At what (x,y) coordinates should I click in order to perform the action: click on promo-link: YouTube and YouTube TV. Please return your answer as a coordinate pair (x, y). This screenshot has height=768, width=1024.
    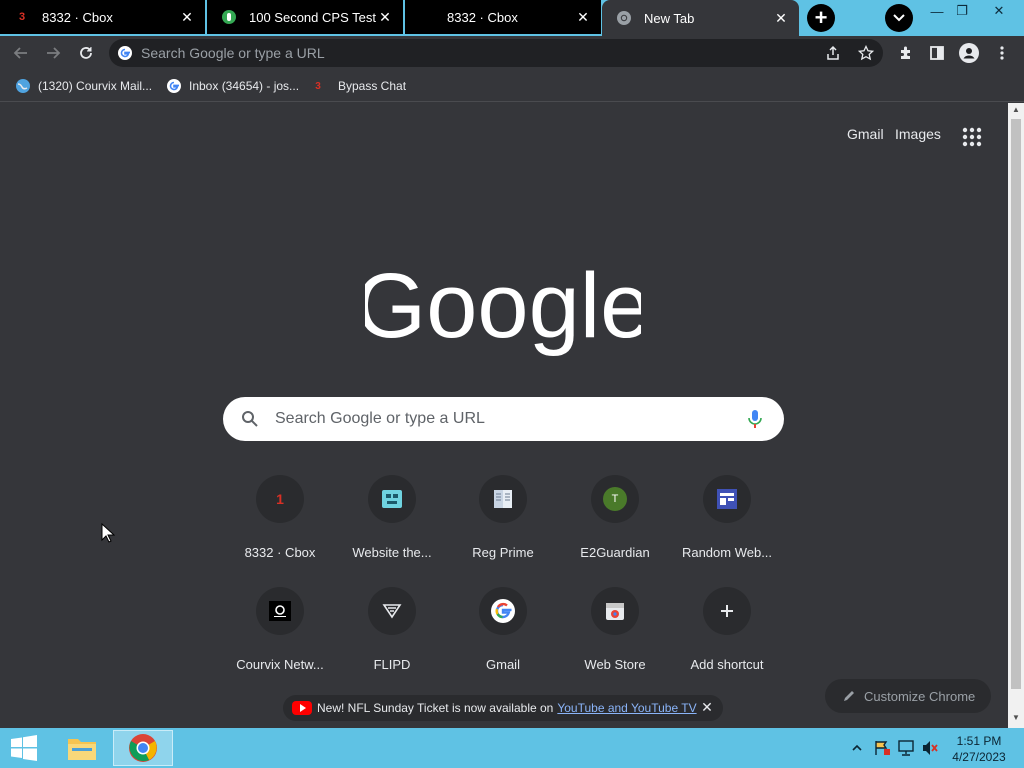
    Looking at the image, I should click on (626, 708).